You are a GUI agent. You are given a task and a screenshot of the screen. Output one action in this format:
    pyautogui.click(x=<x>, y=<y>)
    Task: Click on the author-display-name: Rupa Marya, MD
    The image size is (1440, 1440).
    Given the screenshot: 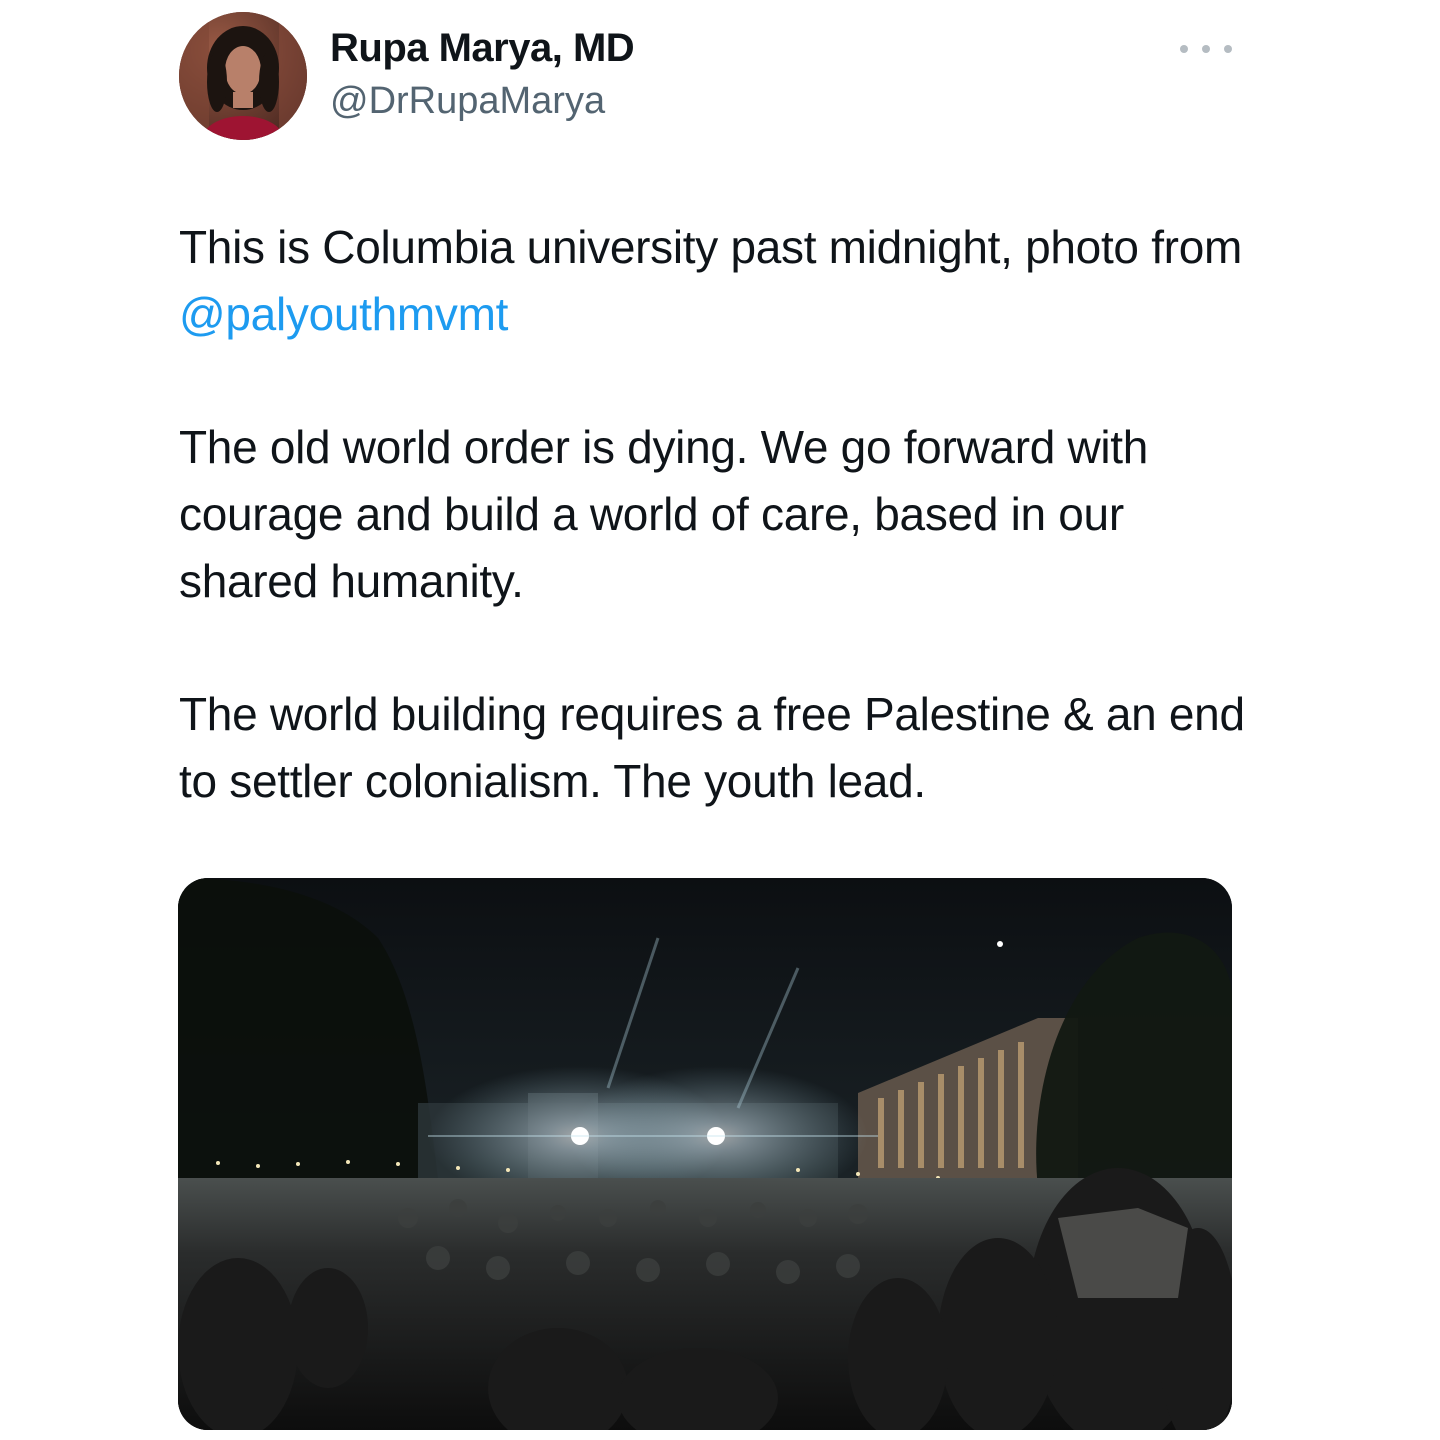 What is the action you would take?
    pyautogui.click(x=482, y=48)
    